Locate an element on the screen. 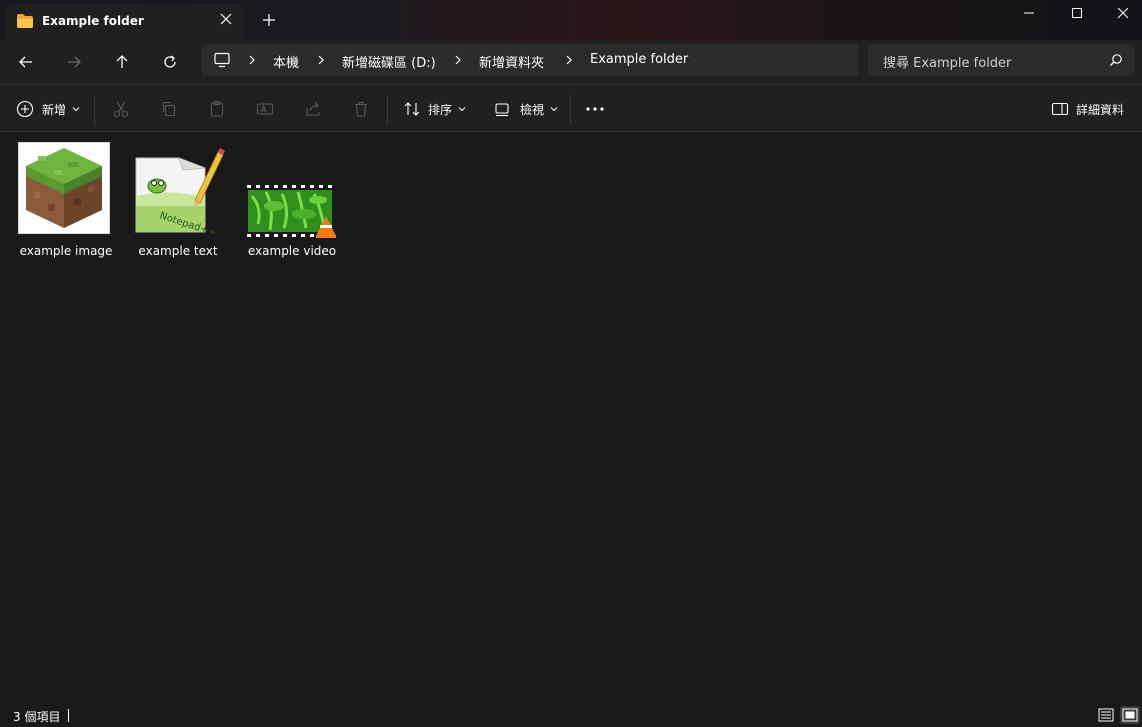 This screenshot has width=1142, height=727. paste-icon is located at coordinates (217, 109).